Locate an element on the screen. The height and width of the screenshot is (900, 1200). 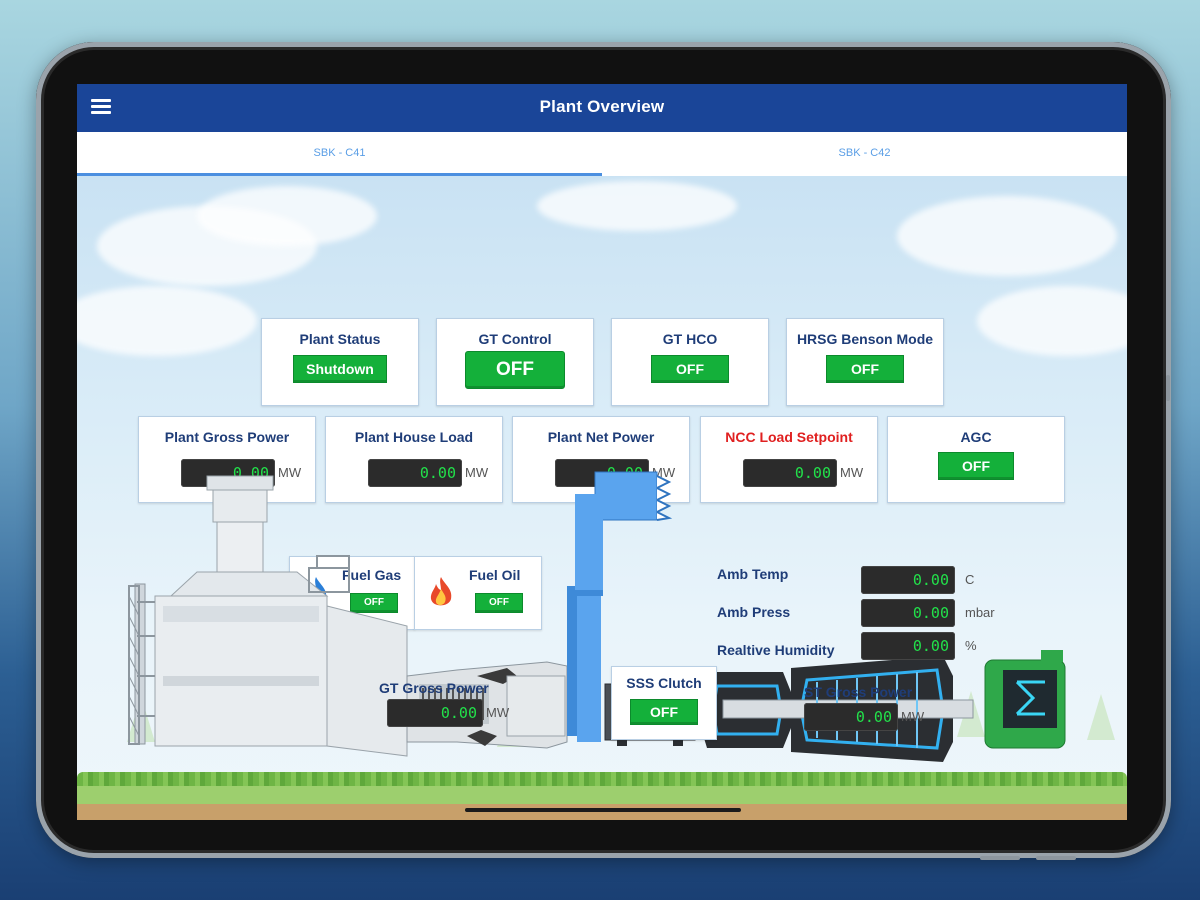
amb-press-label: Amb Press is located at coordinates (754, 612).